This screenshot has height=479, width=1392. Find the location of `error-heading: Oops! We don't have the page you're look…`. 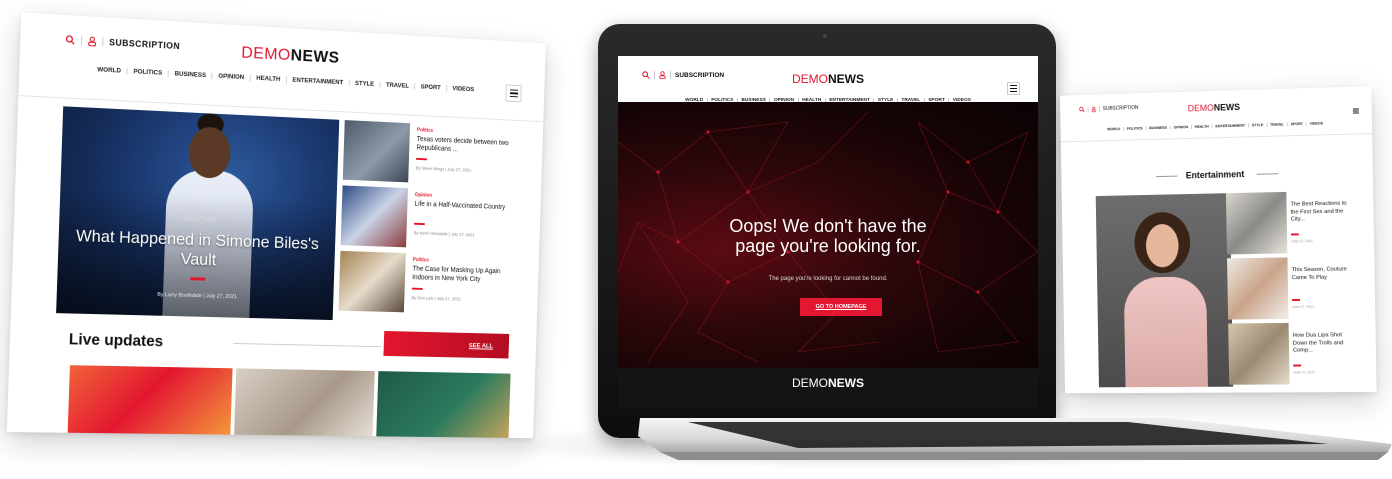

error-heading: Oops! We don't have the page you're look… is located at coordinates (828, 236).